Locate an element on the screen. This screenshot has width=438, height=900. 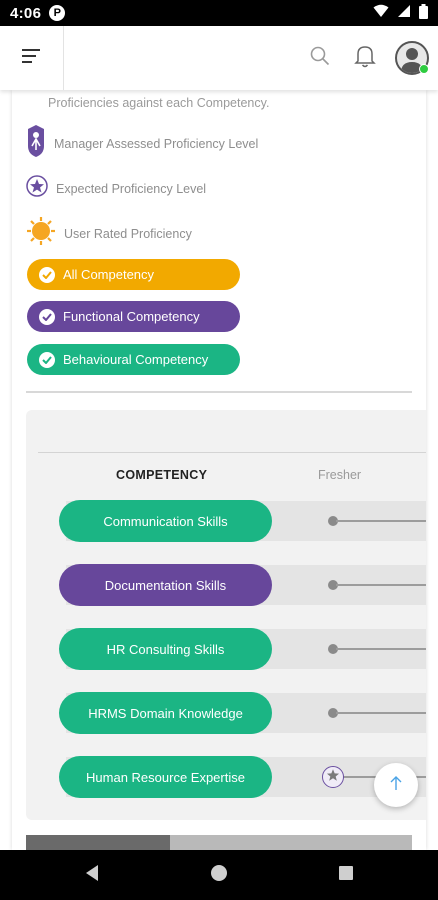
filter-behavioural-competency: Behavioural Competency is located at coordinates (133, 359).